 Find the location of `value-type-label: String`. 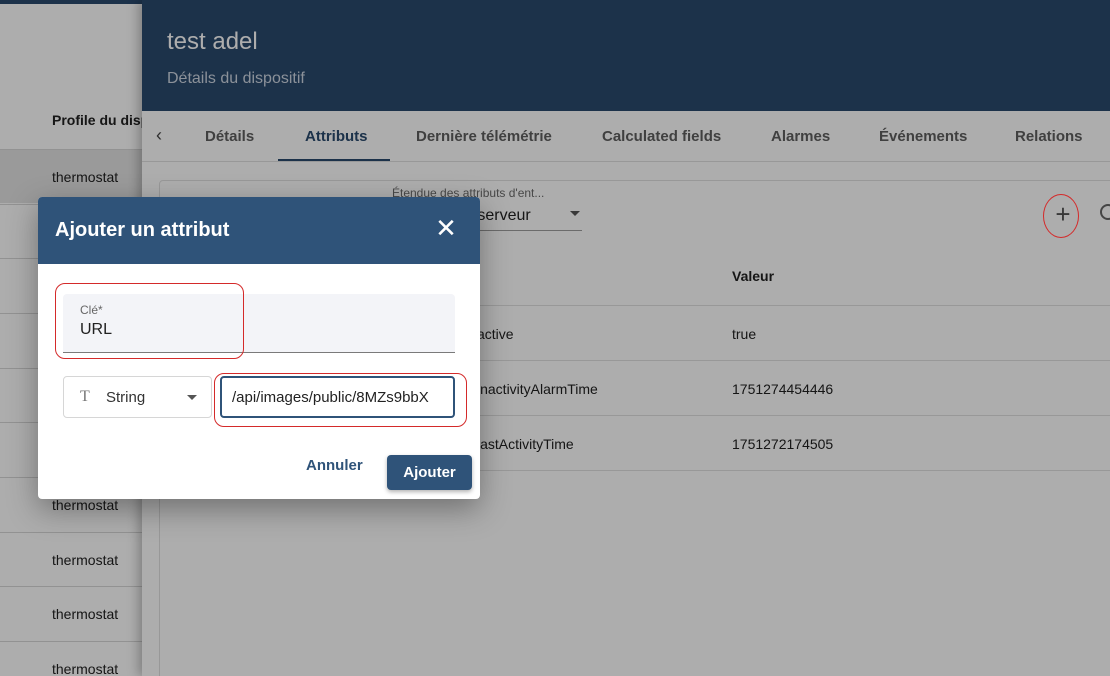

value-type-label: String is located at coordinates (126, 397).